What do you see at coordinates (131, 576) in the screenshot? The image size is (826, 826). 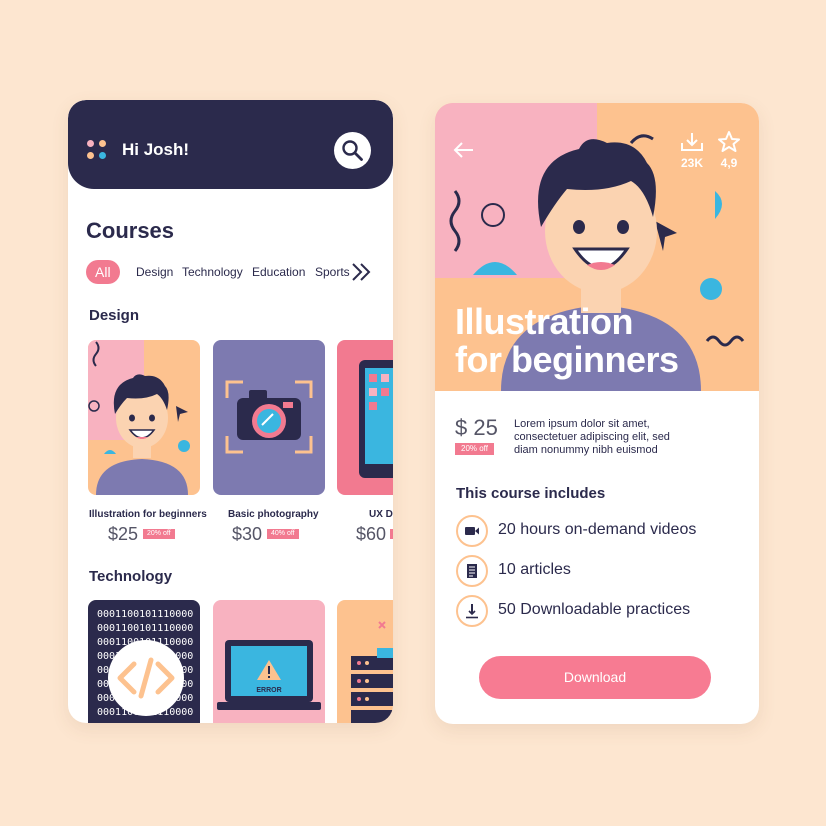 I see `section-title-technology: Technology` at bounding box center [131, 576].